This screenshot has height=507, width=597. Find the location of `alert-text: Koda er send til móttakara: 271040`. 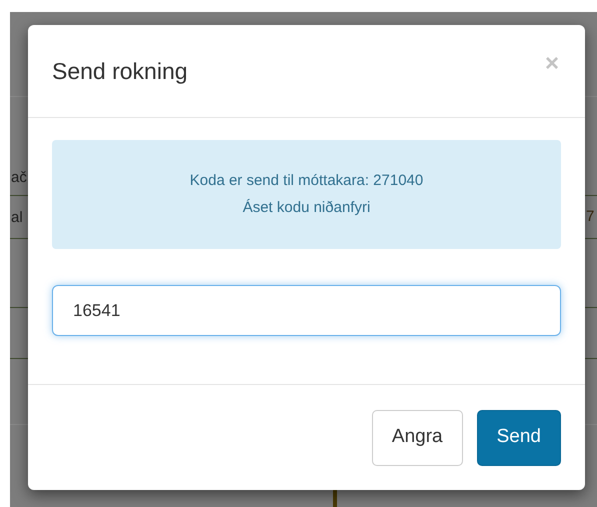

alert-text: Koda er send til móttakara: 271040 is located at coordinates (307, 181).